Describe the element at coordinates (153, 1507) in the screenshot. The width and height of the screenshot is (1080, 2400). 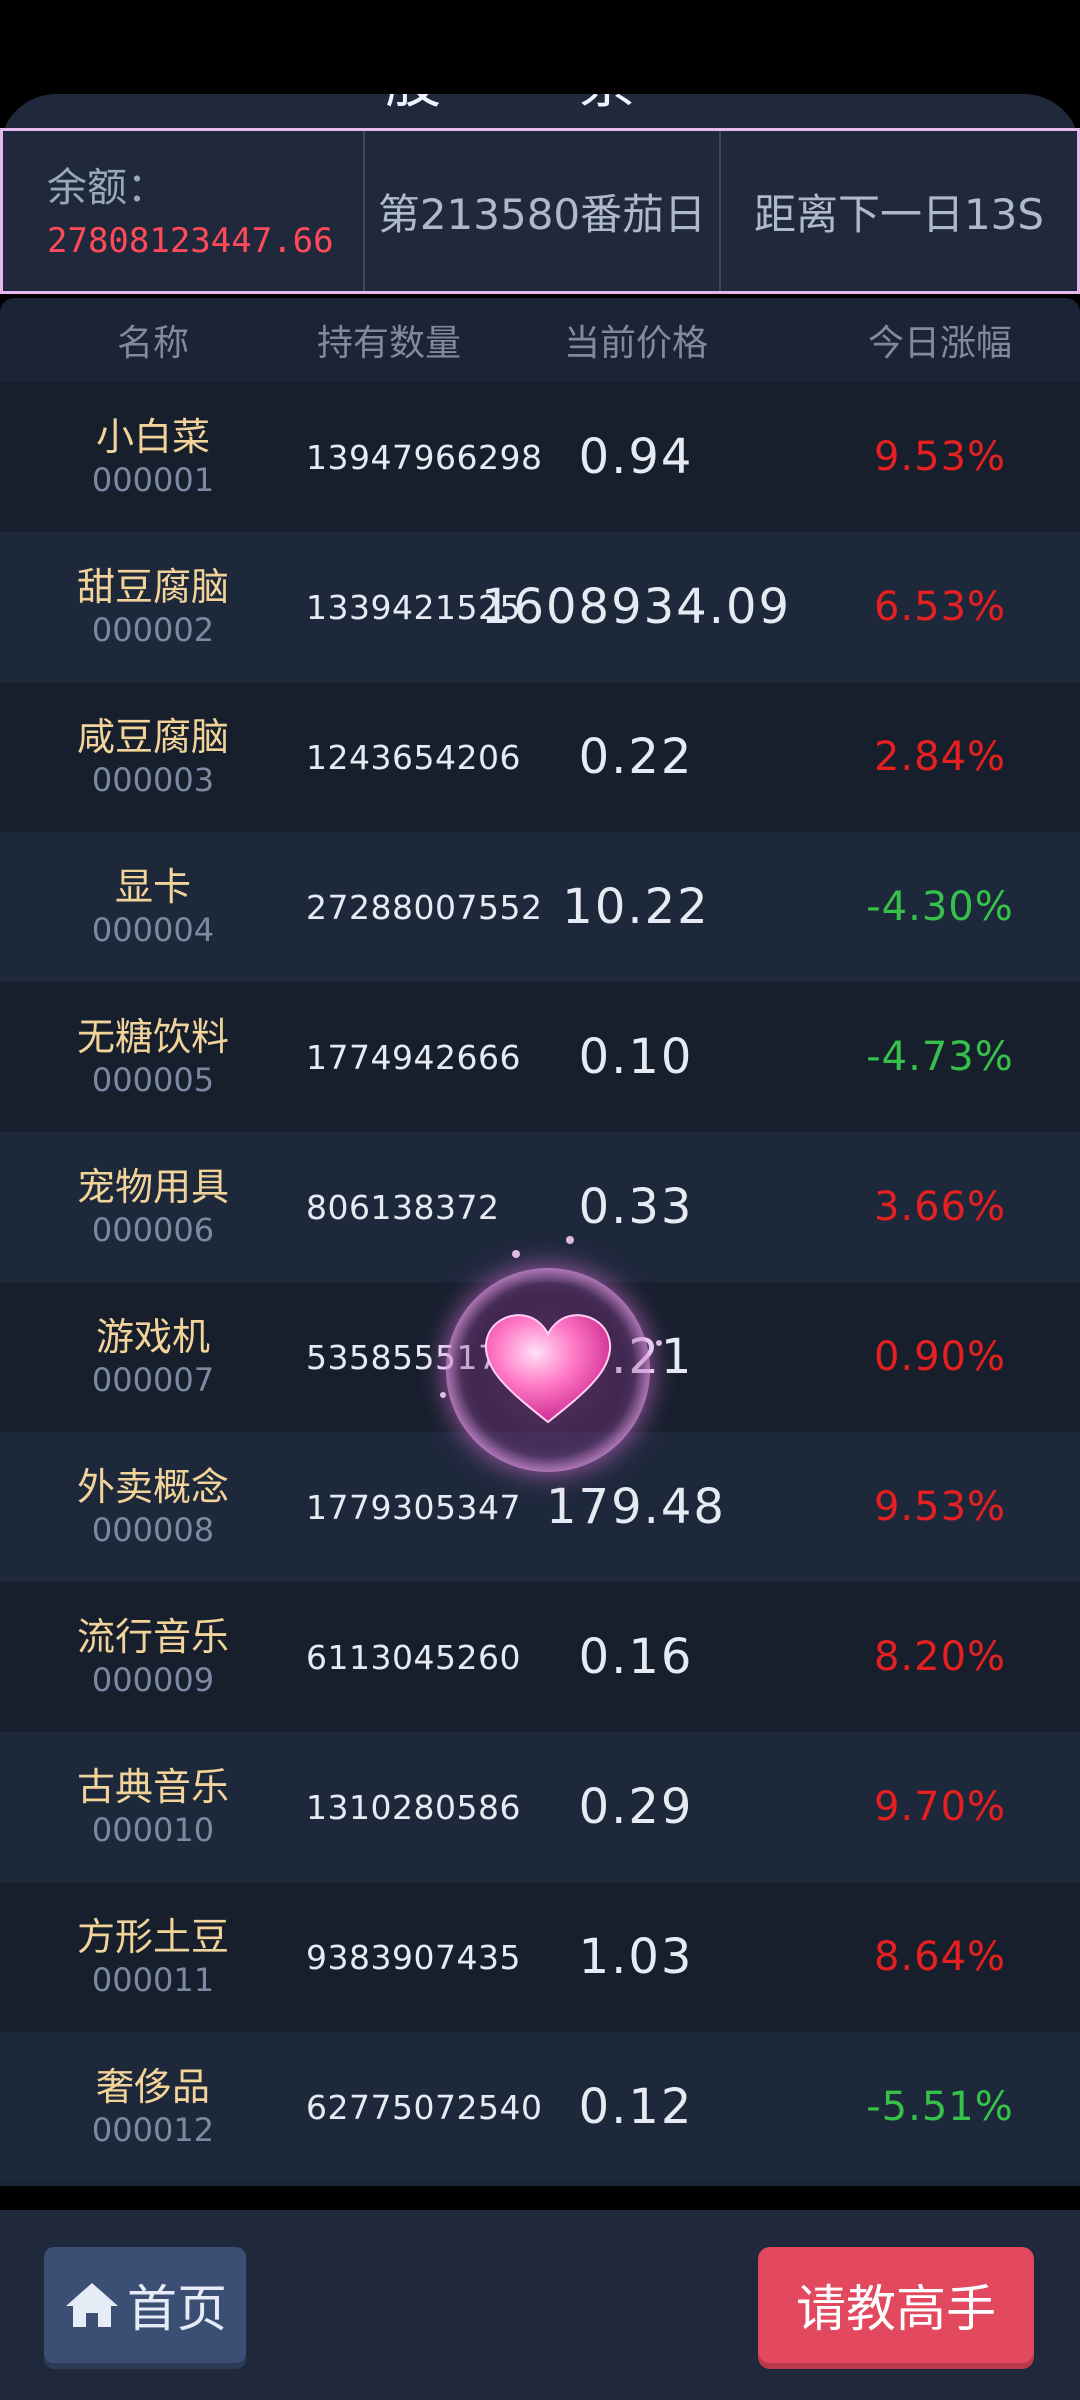
I see `stock-name-cell: 外卖概念 000008` at that location.